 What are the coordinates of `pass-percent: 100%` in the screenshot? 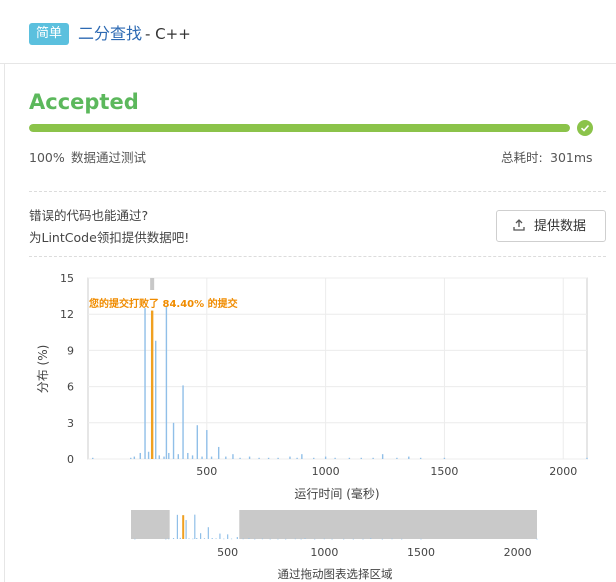 It's located at (47, 157).